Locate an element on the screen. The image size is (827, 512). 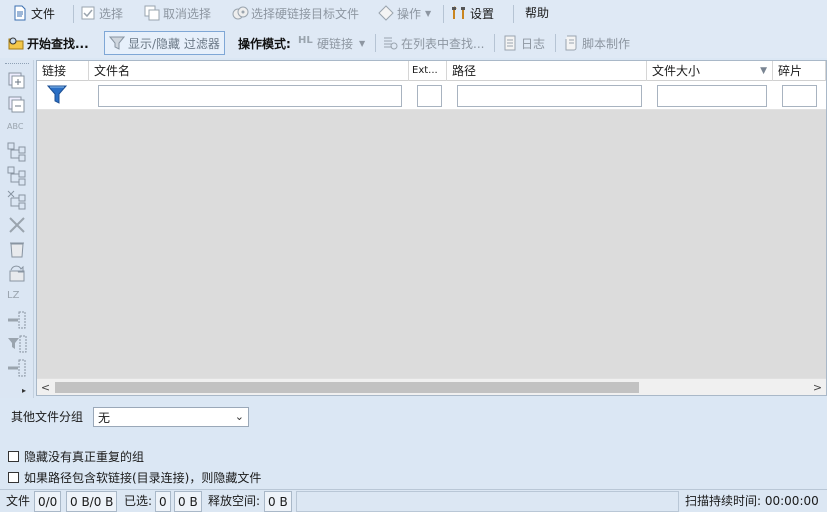
script-button: 脚本制作 is located at coordinates (596, 43).